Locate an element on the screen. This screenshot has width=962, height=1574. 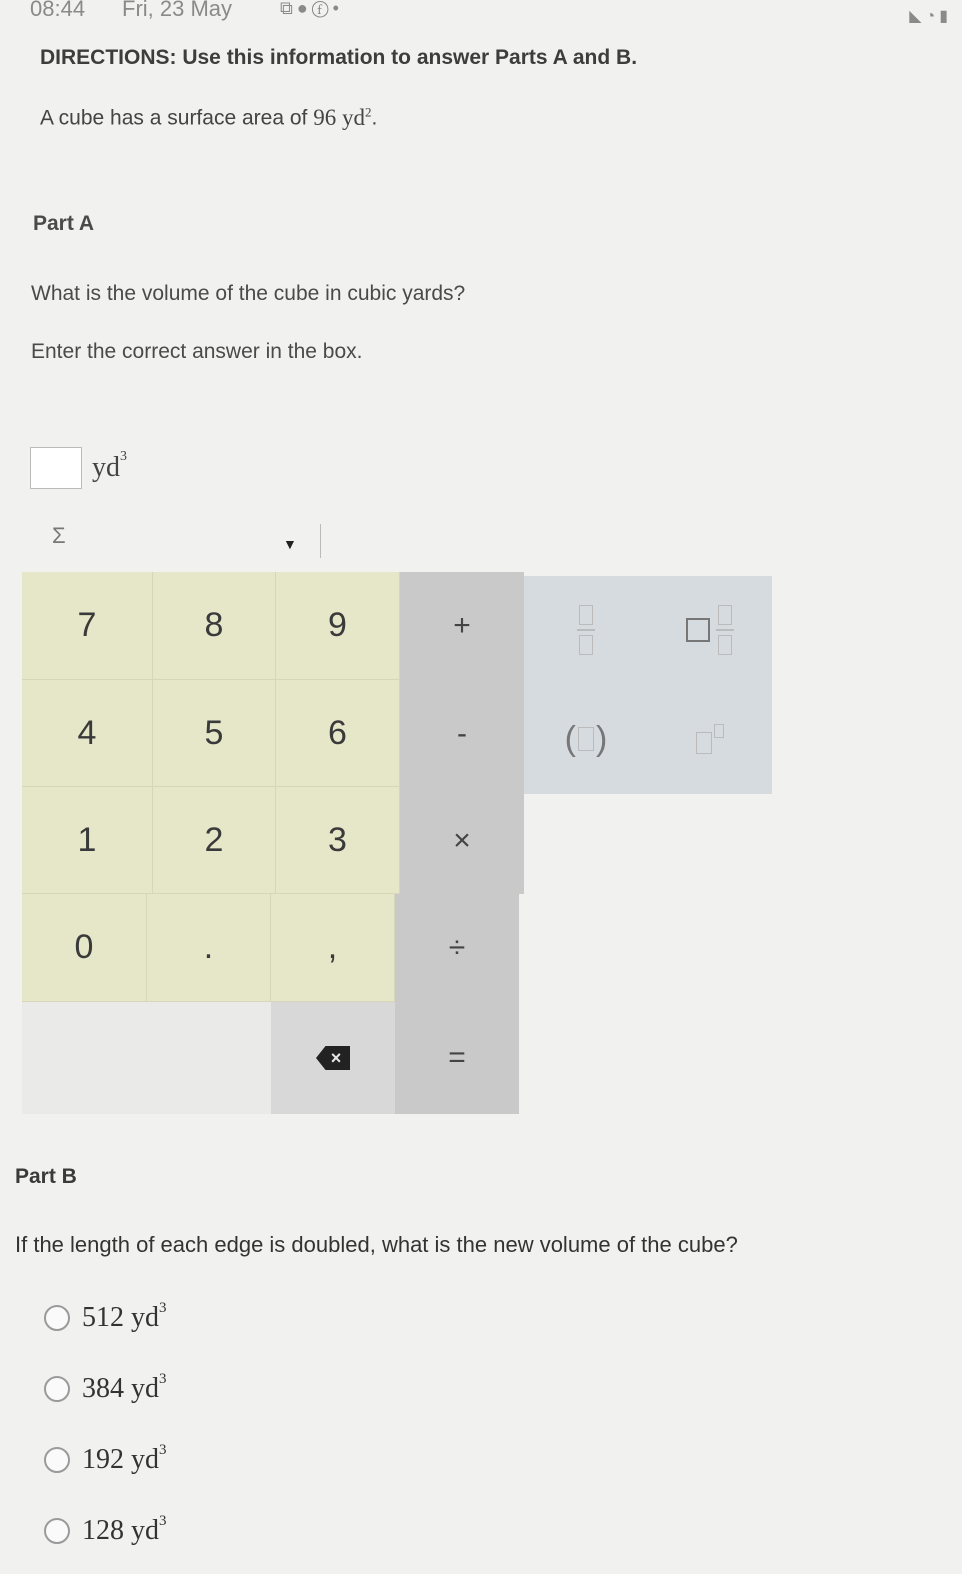
option-value: 512 yd is located at coordinates (120, 1317).